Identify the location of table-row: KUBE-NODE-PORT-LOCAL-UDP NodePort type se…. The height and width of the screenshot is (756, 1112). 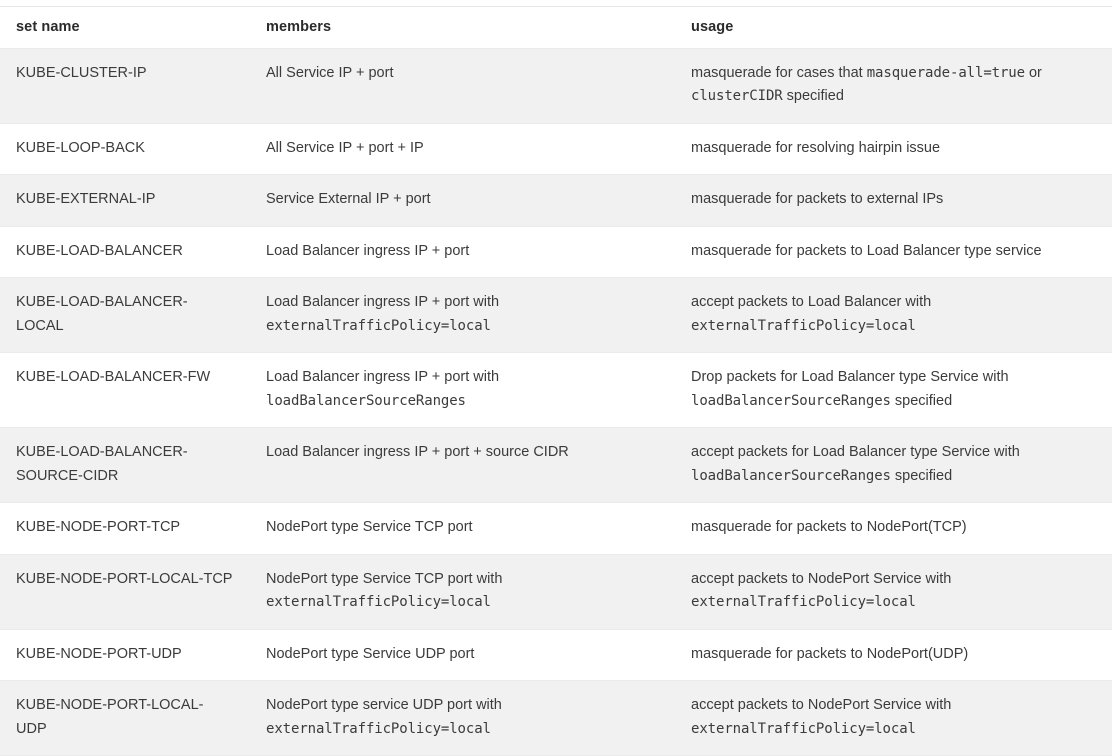
(556, 718).